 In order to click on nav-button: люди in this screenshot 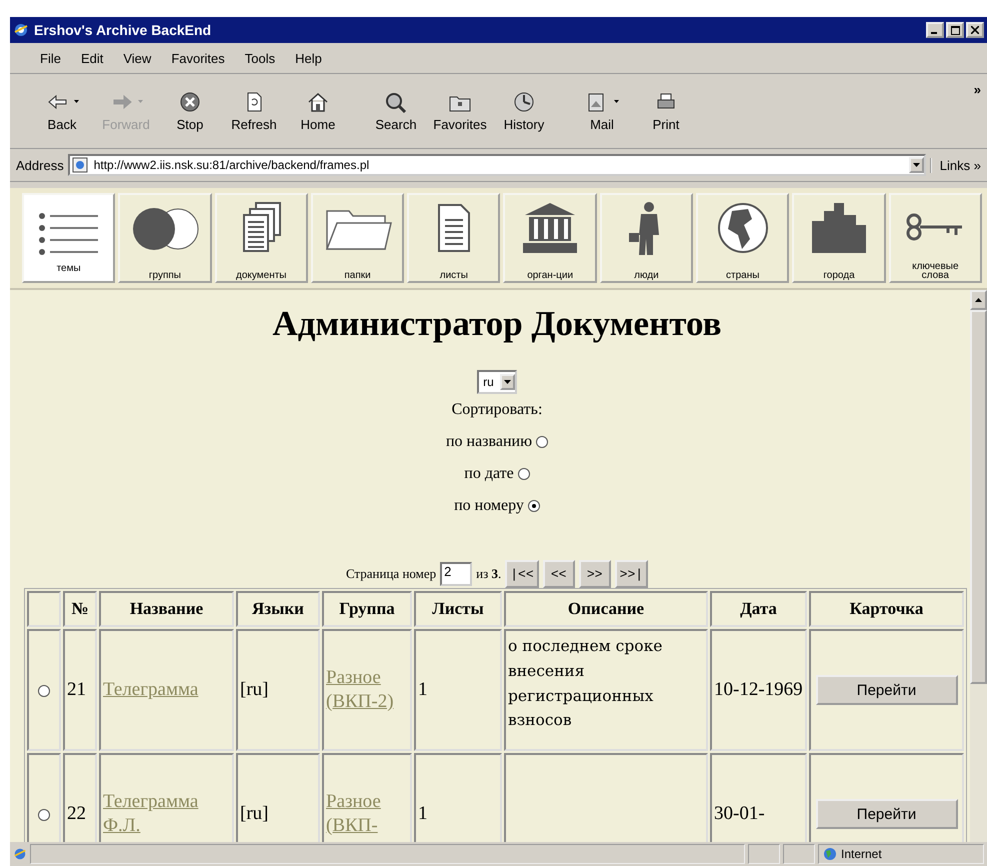, I will do `click(647, 238)`.